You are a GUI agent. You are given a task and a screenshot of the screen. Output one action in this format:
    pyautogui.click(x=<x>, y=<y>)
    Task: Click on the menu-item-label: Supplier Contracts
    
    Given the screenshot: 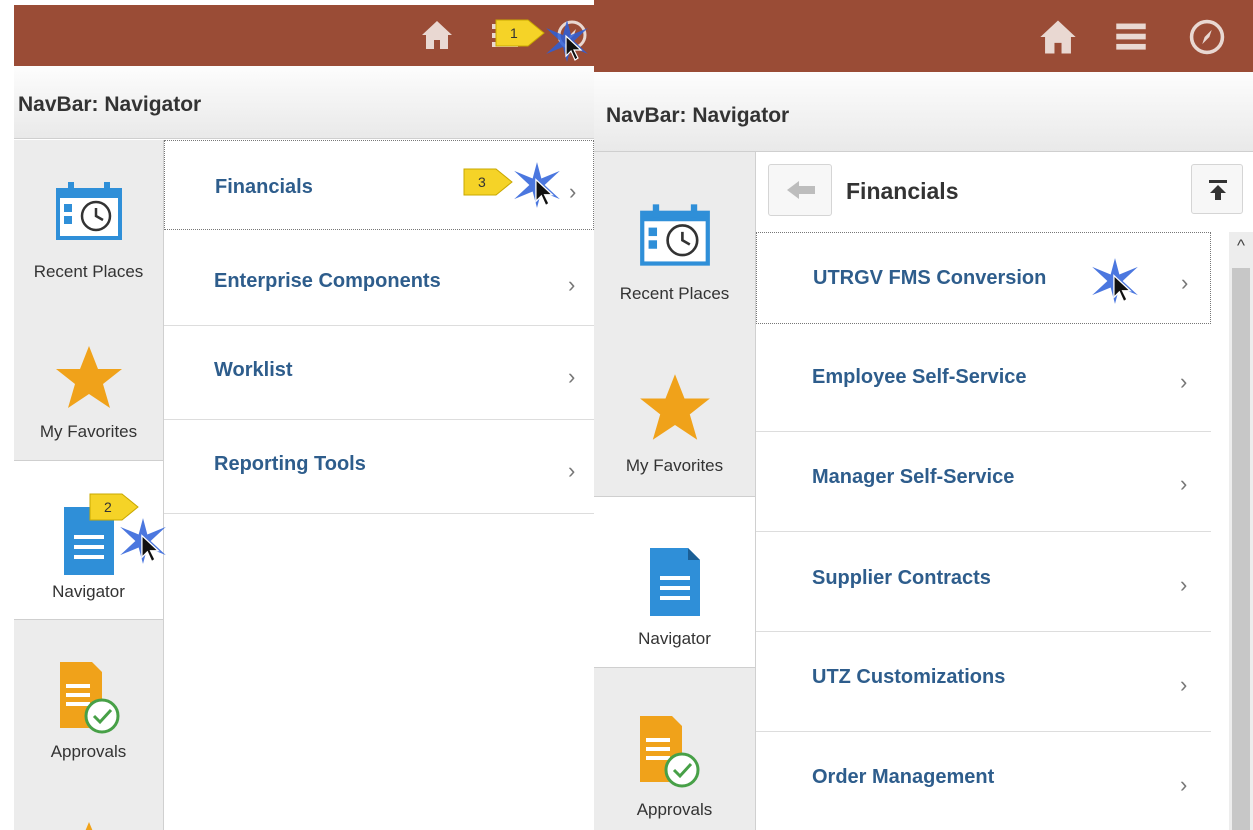 What is the action you would take?
    pyautogui.click(x=901, y=578)
    